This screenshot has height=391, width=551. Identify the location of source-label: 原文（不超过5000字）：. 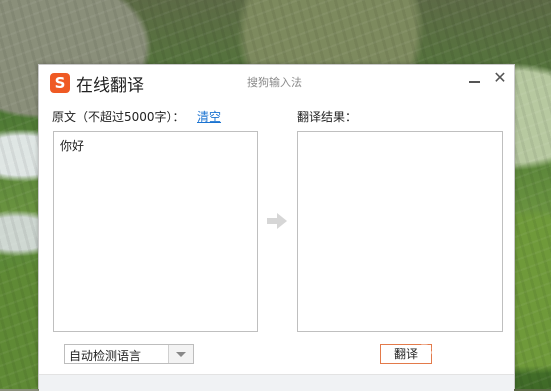
(118, 117).